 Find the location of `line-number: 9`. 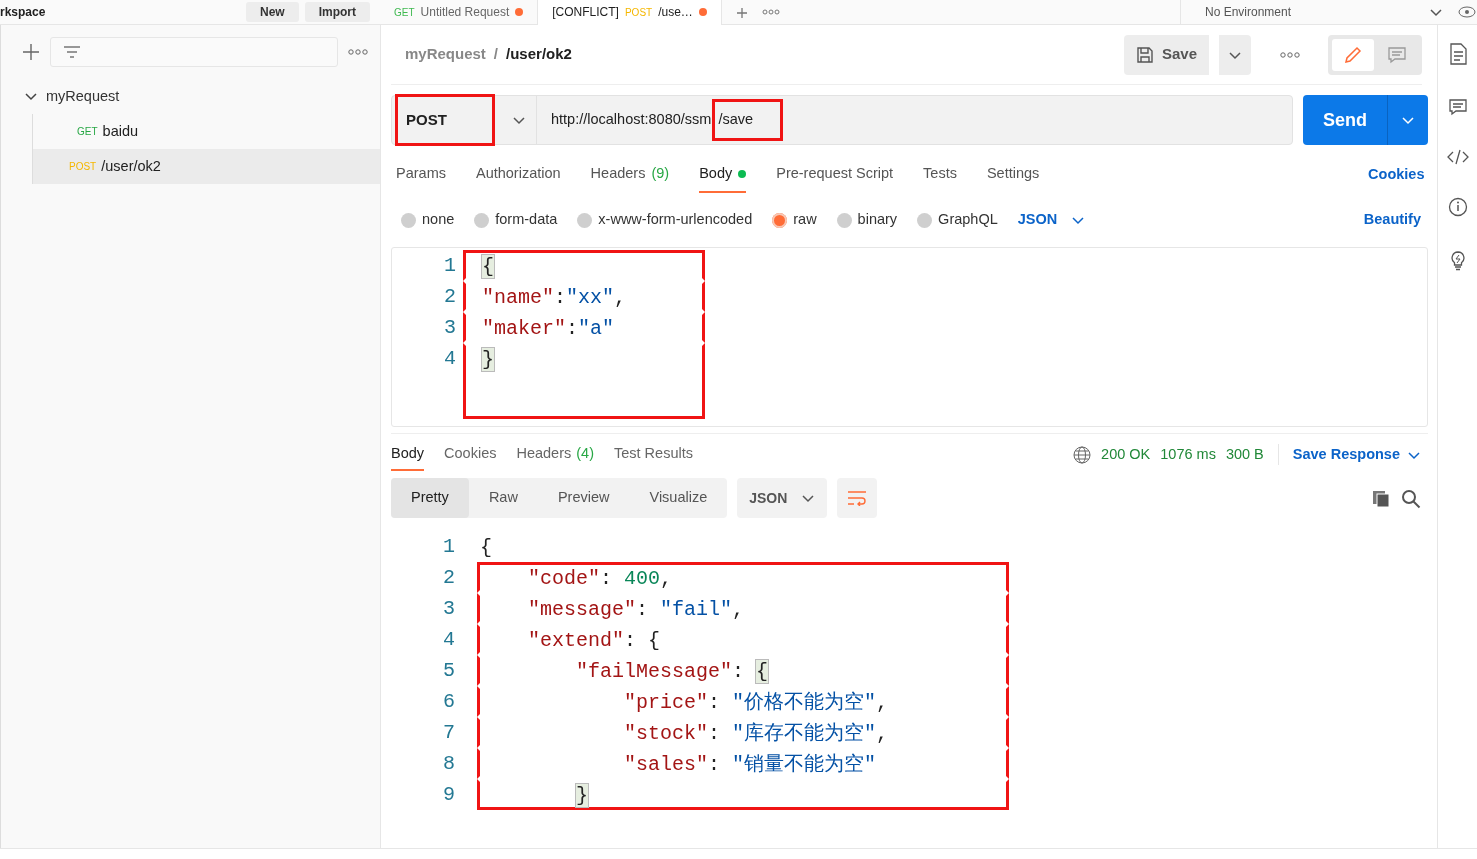

line-number: 9 is located at coordinates (448, 795).